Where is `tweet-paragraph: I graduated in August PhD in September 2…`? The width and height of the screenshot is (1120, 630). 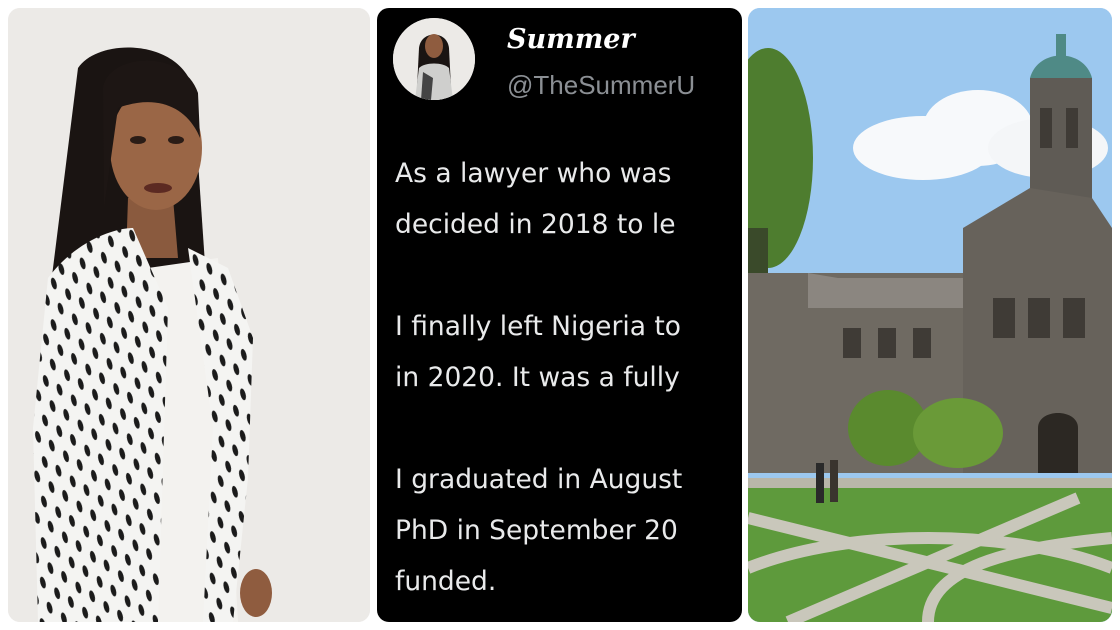 tweet-paragraph: I graduated in August PhD in September 2… is located at coordinates (568, 530).